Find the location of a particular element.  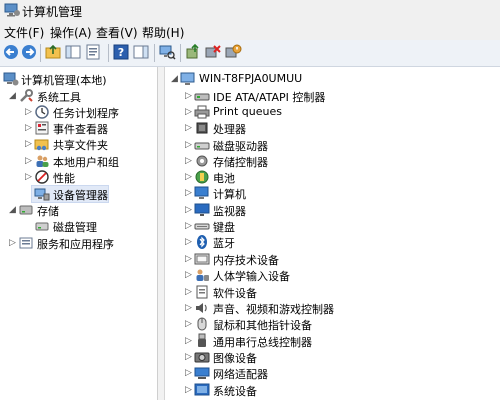

menu-help: 帮助(H) is located at coordinates (163, 32).